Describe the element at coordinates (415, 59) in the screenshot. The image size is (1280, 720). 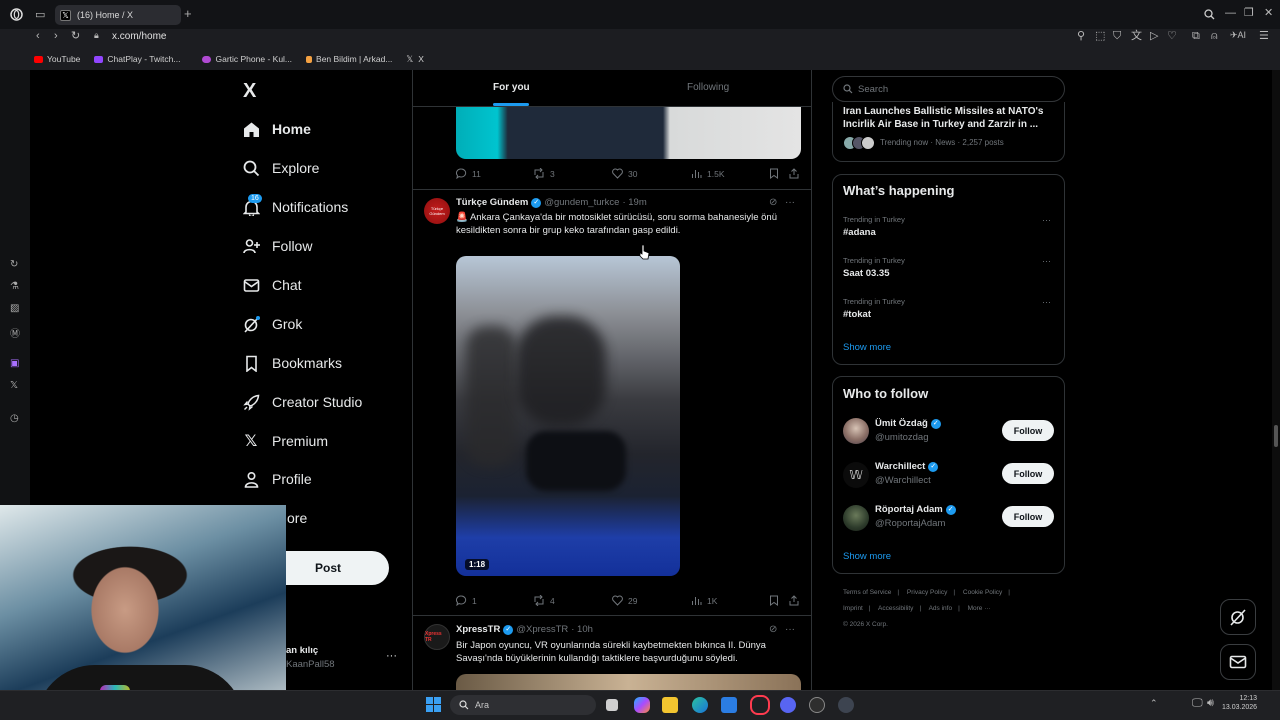
I see `bookmark-x: 𝕏X` at that location.